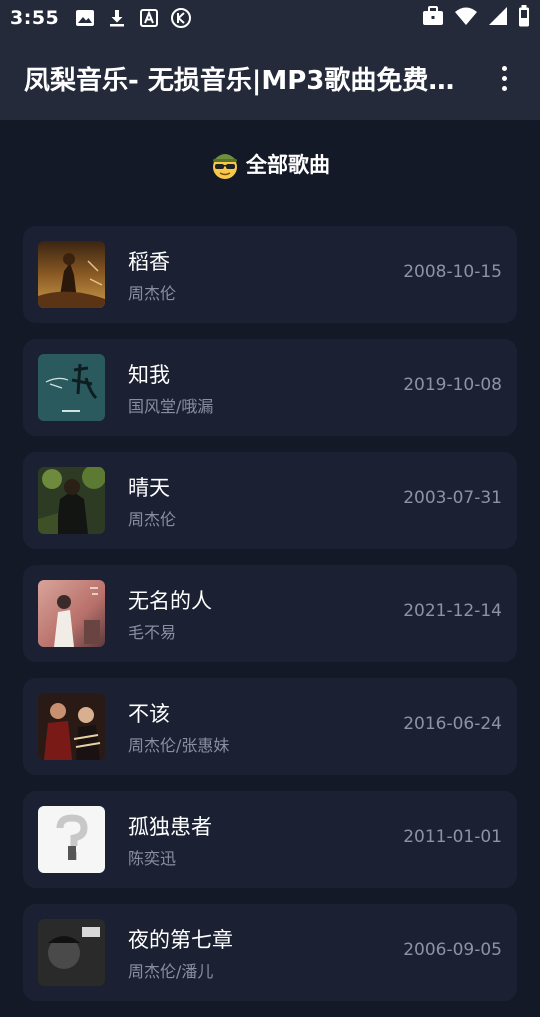 Image resolution: width=540 pixels, height=1017 pixels. Describe the element at coordinates (225, 164) in the screenshot. I see `cool-face-emoji-icon` at that location.